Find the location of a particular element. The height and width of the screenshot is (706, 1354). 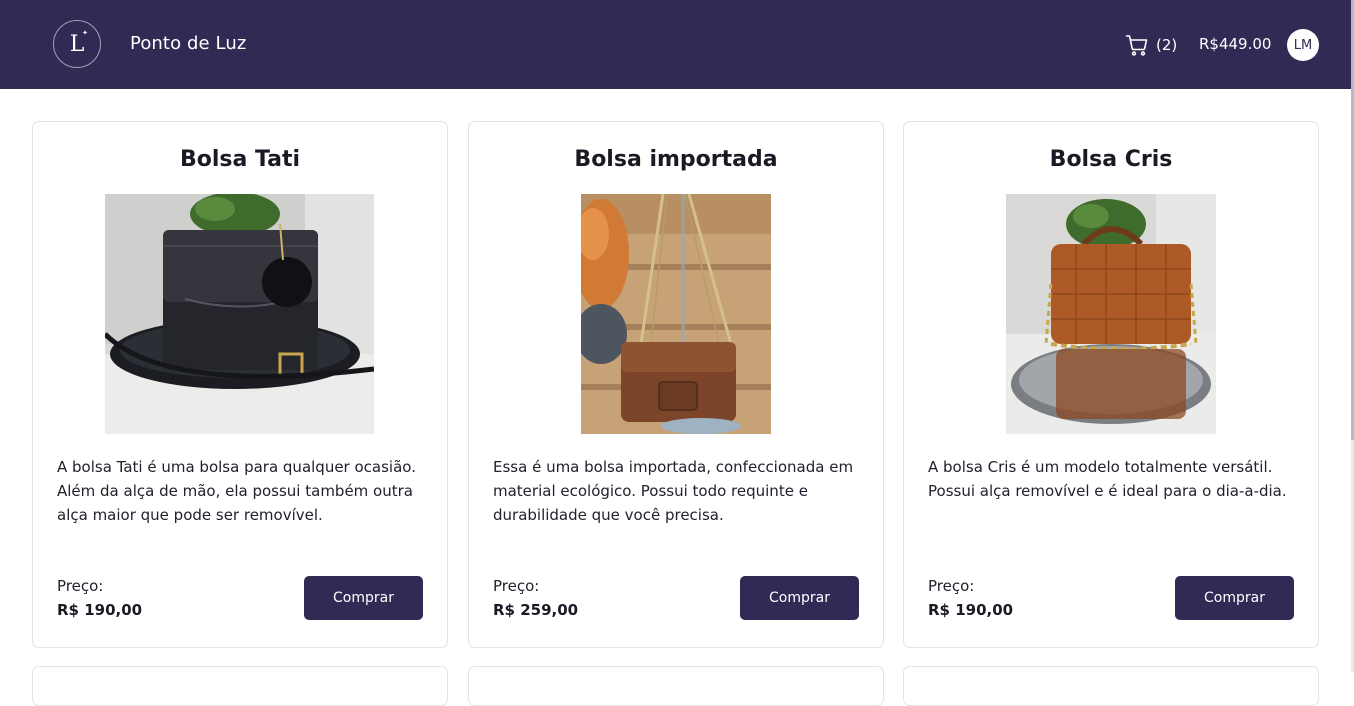

price-value: R$ 259,00 is located at coordinates (536, 610).